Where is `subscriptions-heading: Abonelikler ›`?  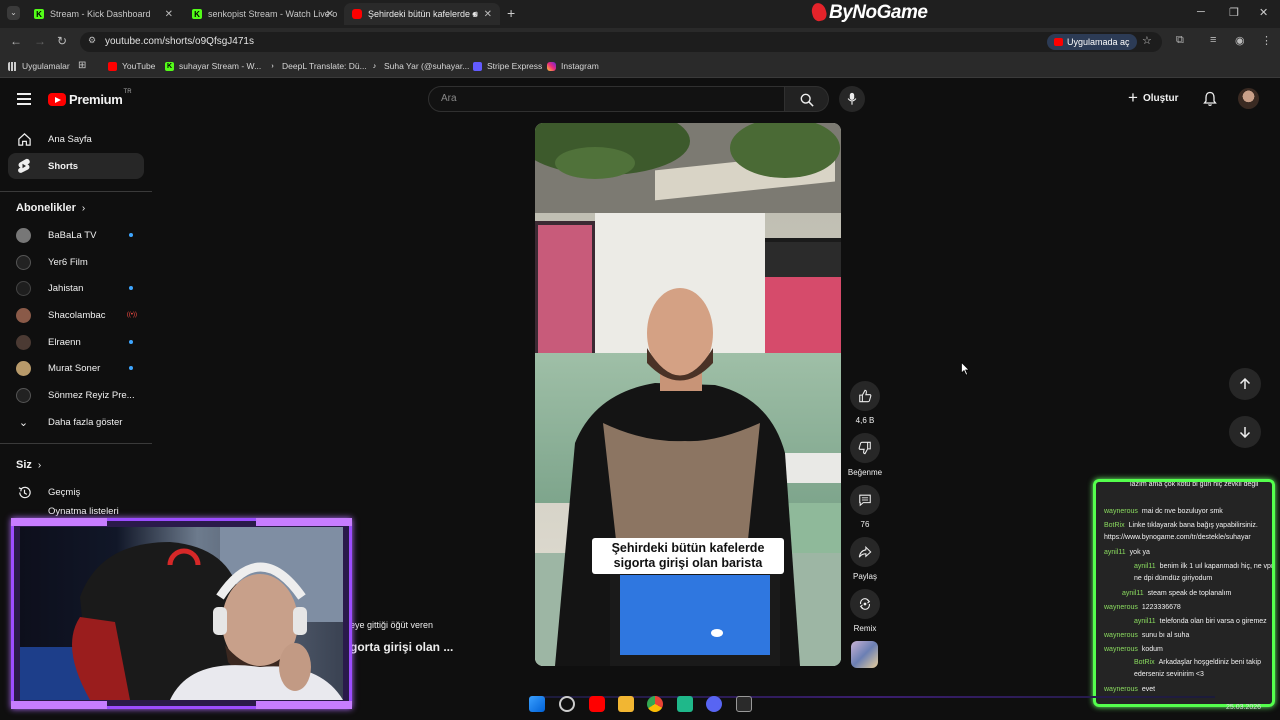
subscriptions-heading: Abonelikler › is located at coordinates (50, 208).